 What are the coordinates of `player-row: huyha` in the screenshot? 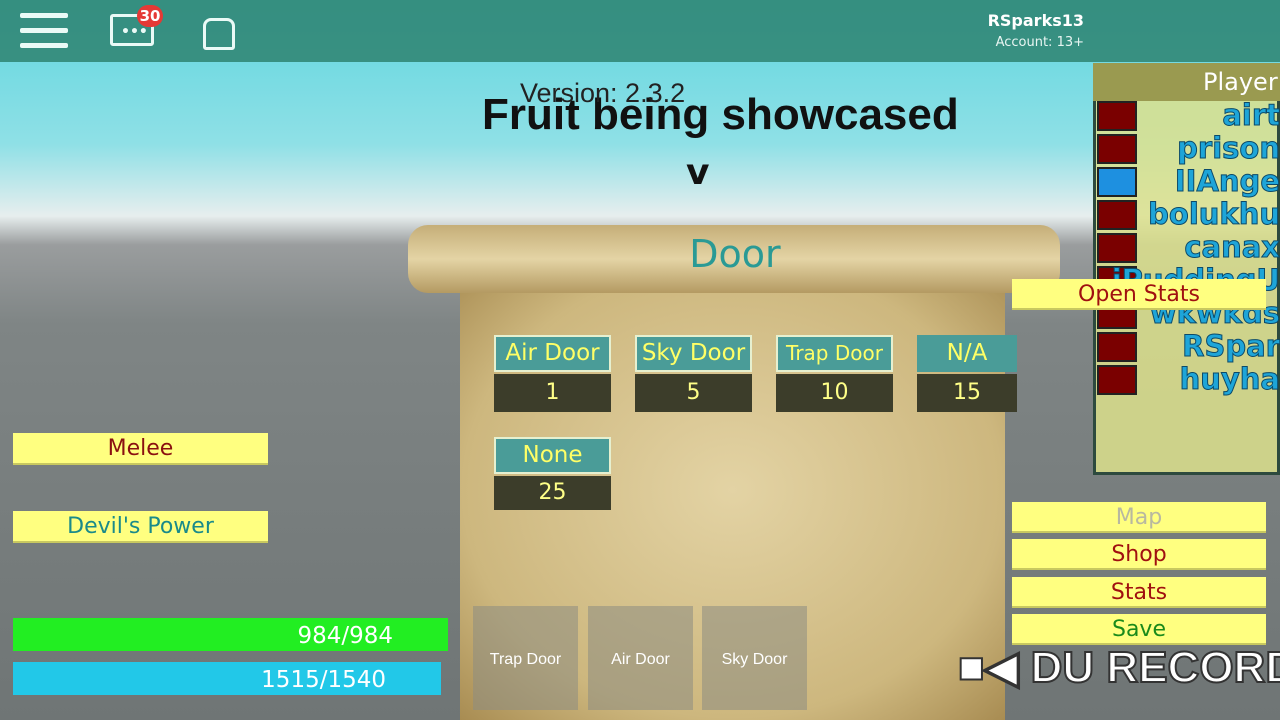 It's located at (1188, 380).